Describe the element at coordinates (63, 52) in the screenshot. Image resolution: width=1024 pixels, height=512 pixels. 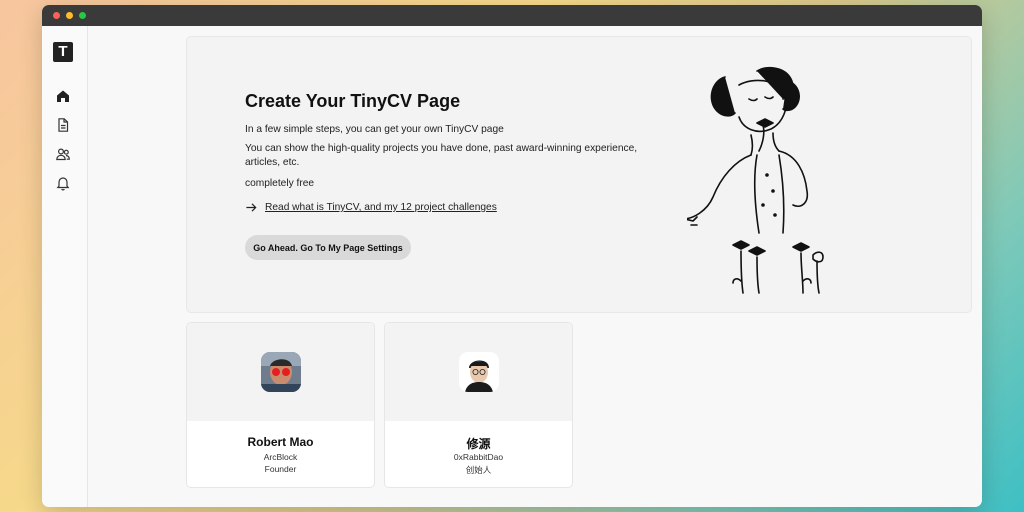
I see `app-logo: T` at that location.